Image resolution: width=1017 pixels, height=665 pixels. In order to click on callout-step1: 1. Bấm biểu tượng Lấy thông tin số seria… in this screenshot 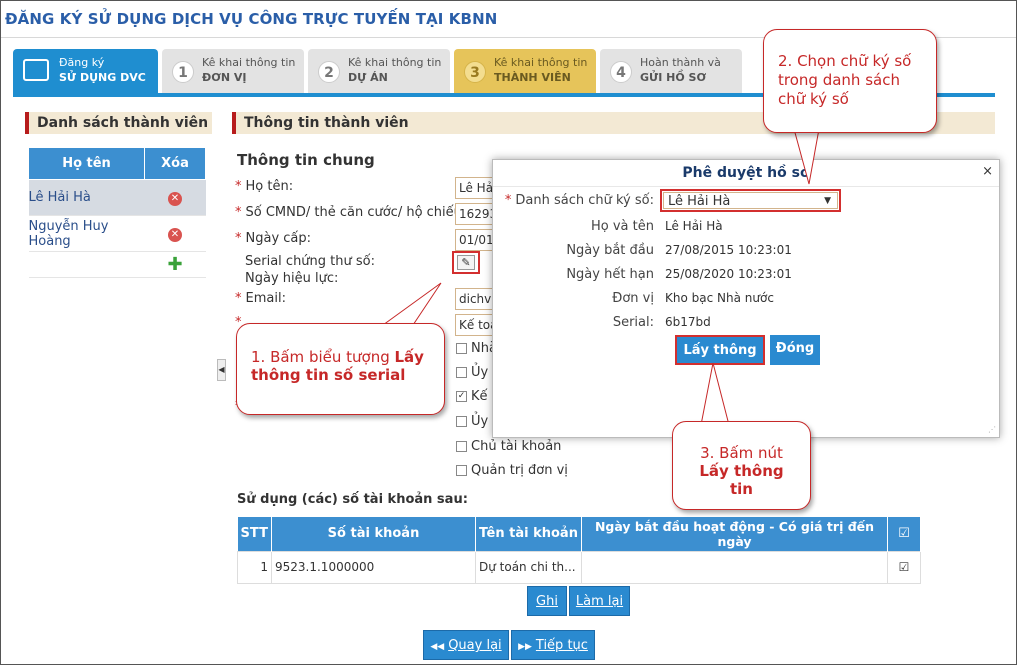, I will do `click(340, 369)`.